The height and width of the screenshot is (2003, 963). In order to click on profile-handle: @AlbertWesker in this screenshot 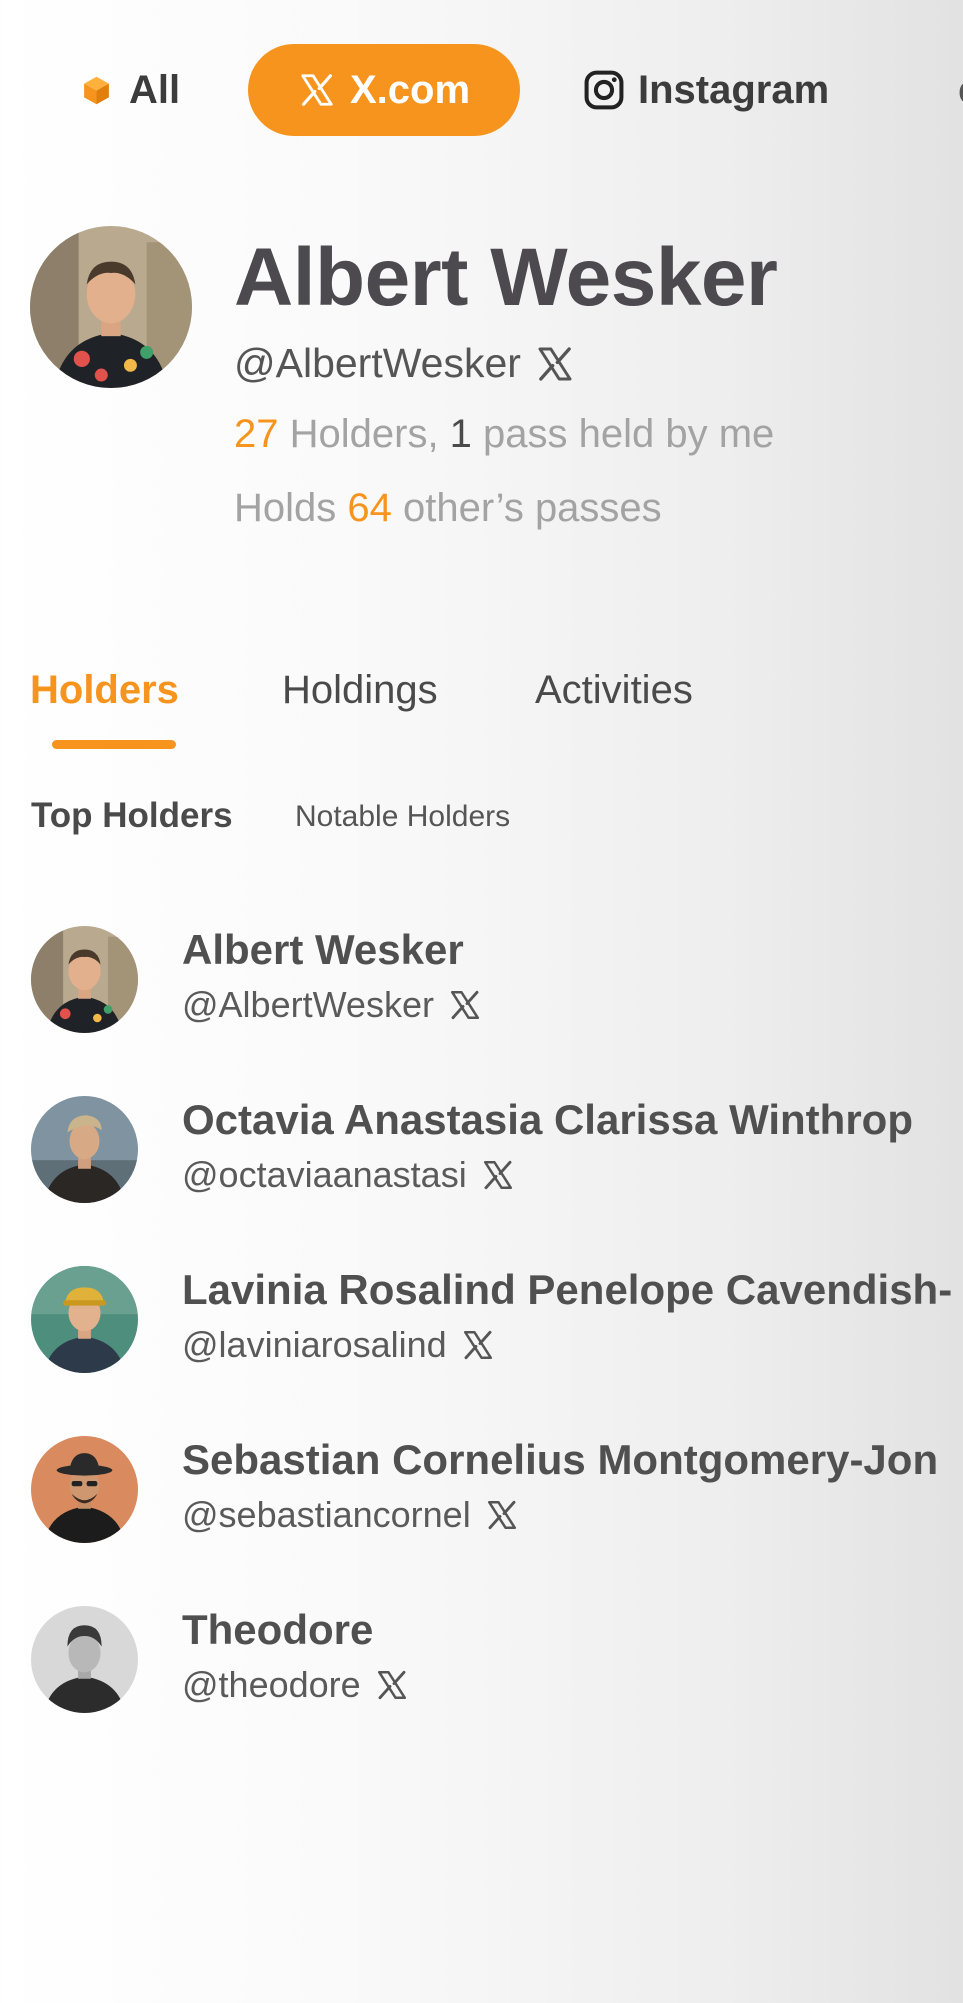, I will do `click(377, 363)`.